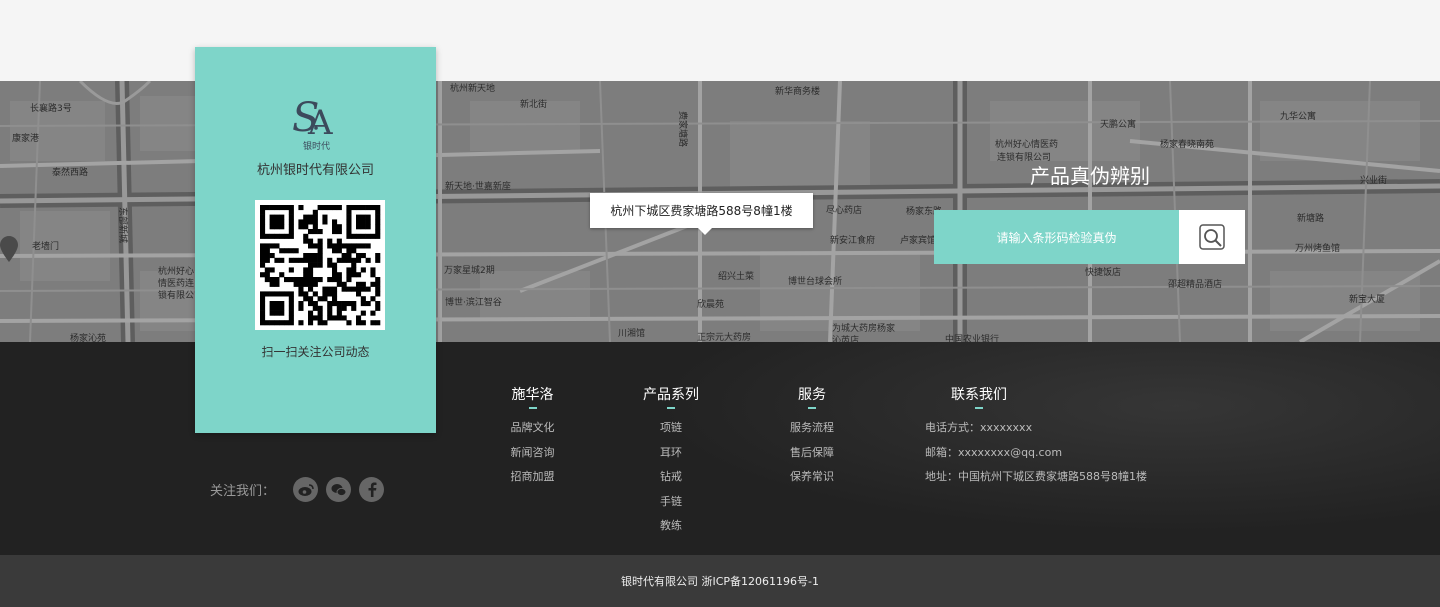  What do you see at coordinates (711, 305) in the screenshot?
I see `map-label: 欣晨苑` at bounding box center [711, 305].